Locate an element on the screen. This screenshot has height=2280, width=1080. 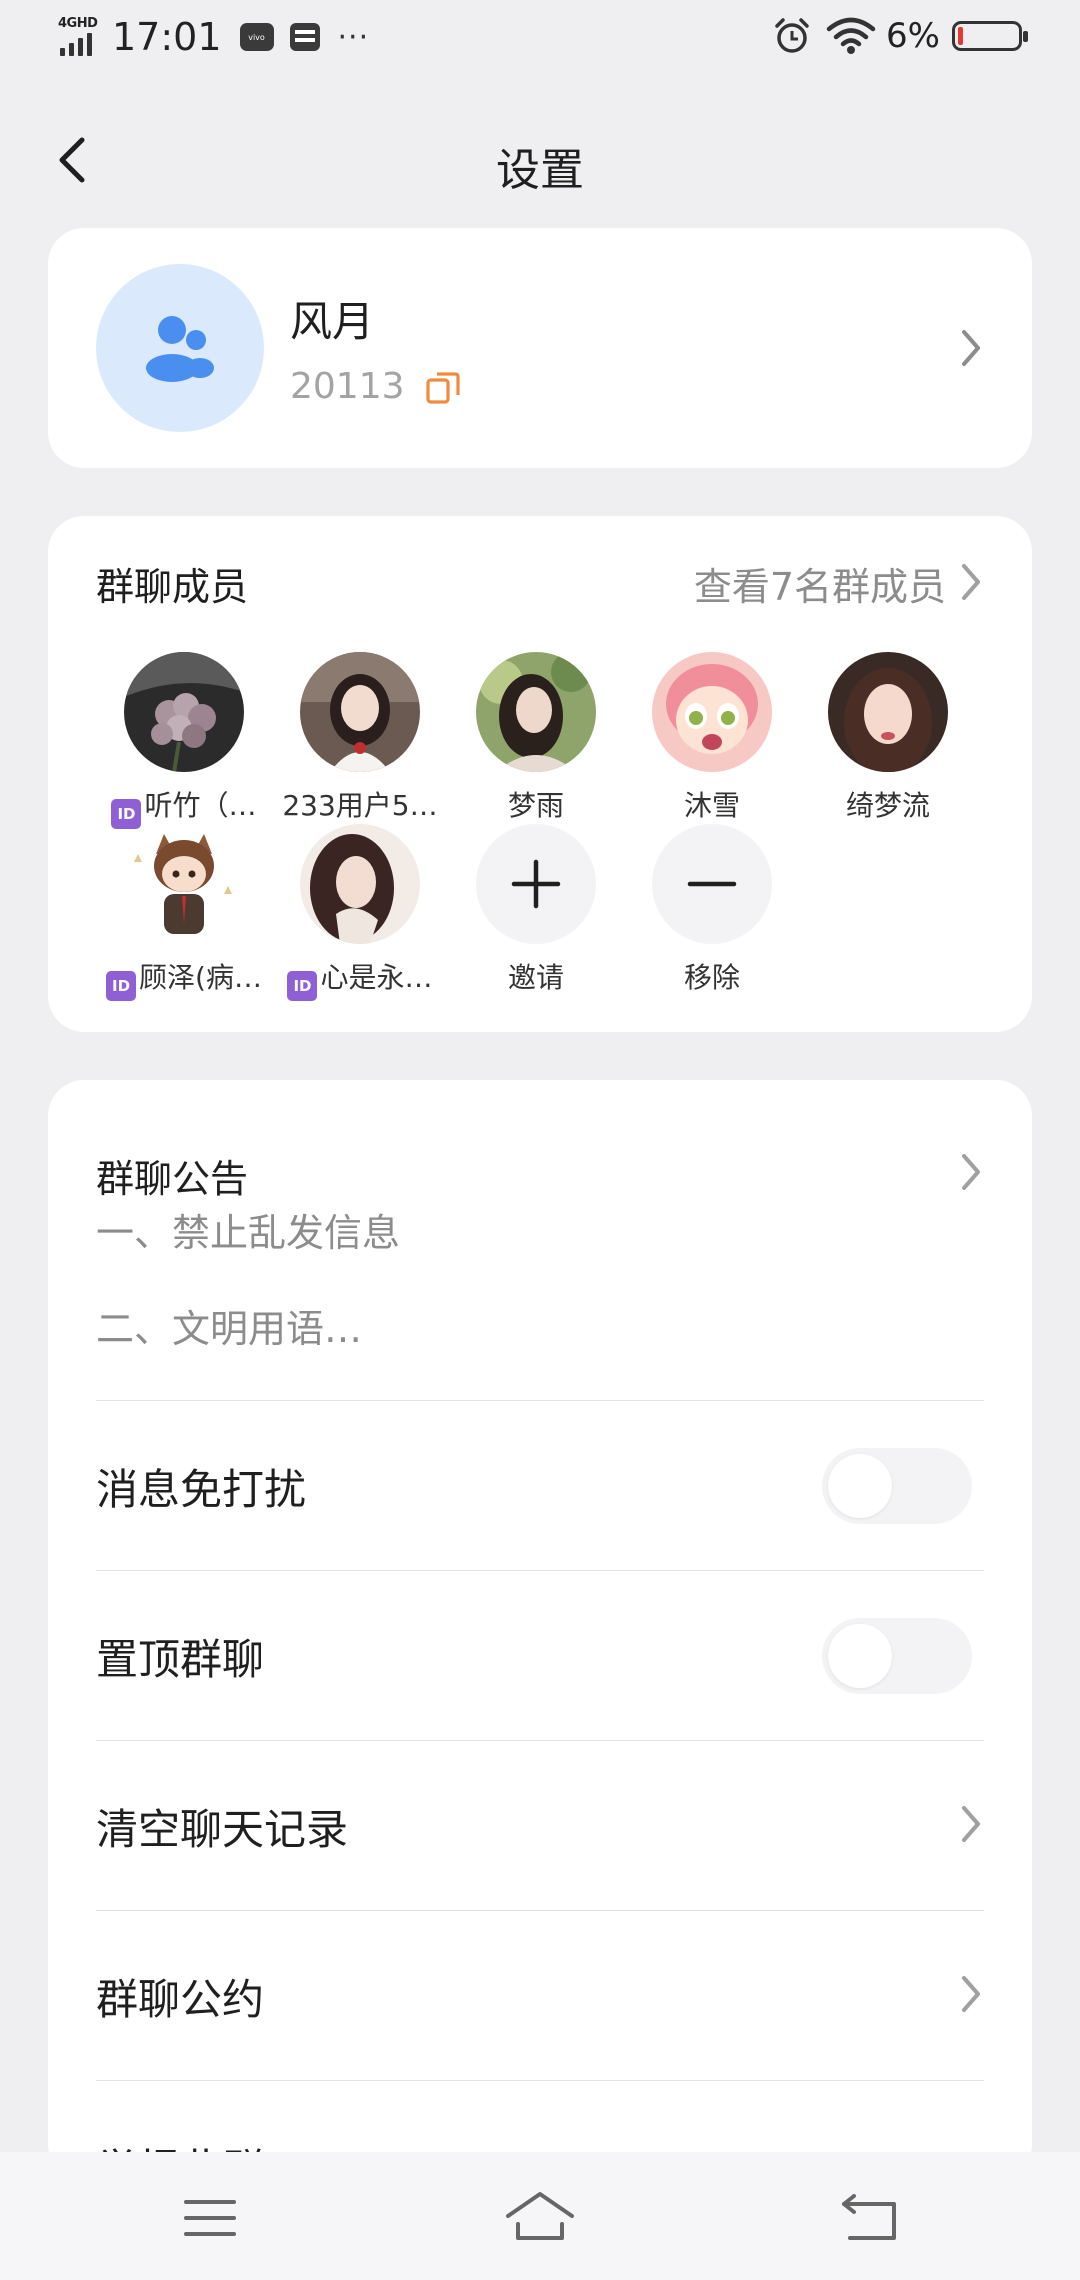
more-notifications-icon: ··· is located at coordinates (353, 37).